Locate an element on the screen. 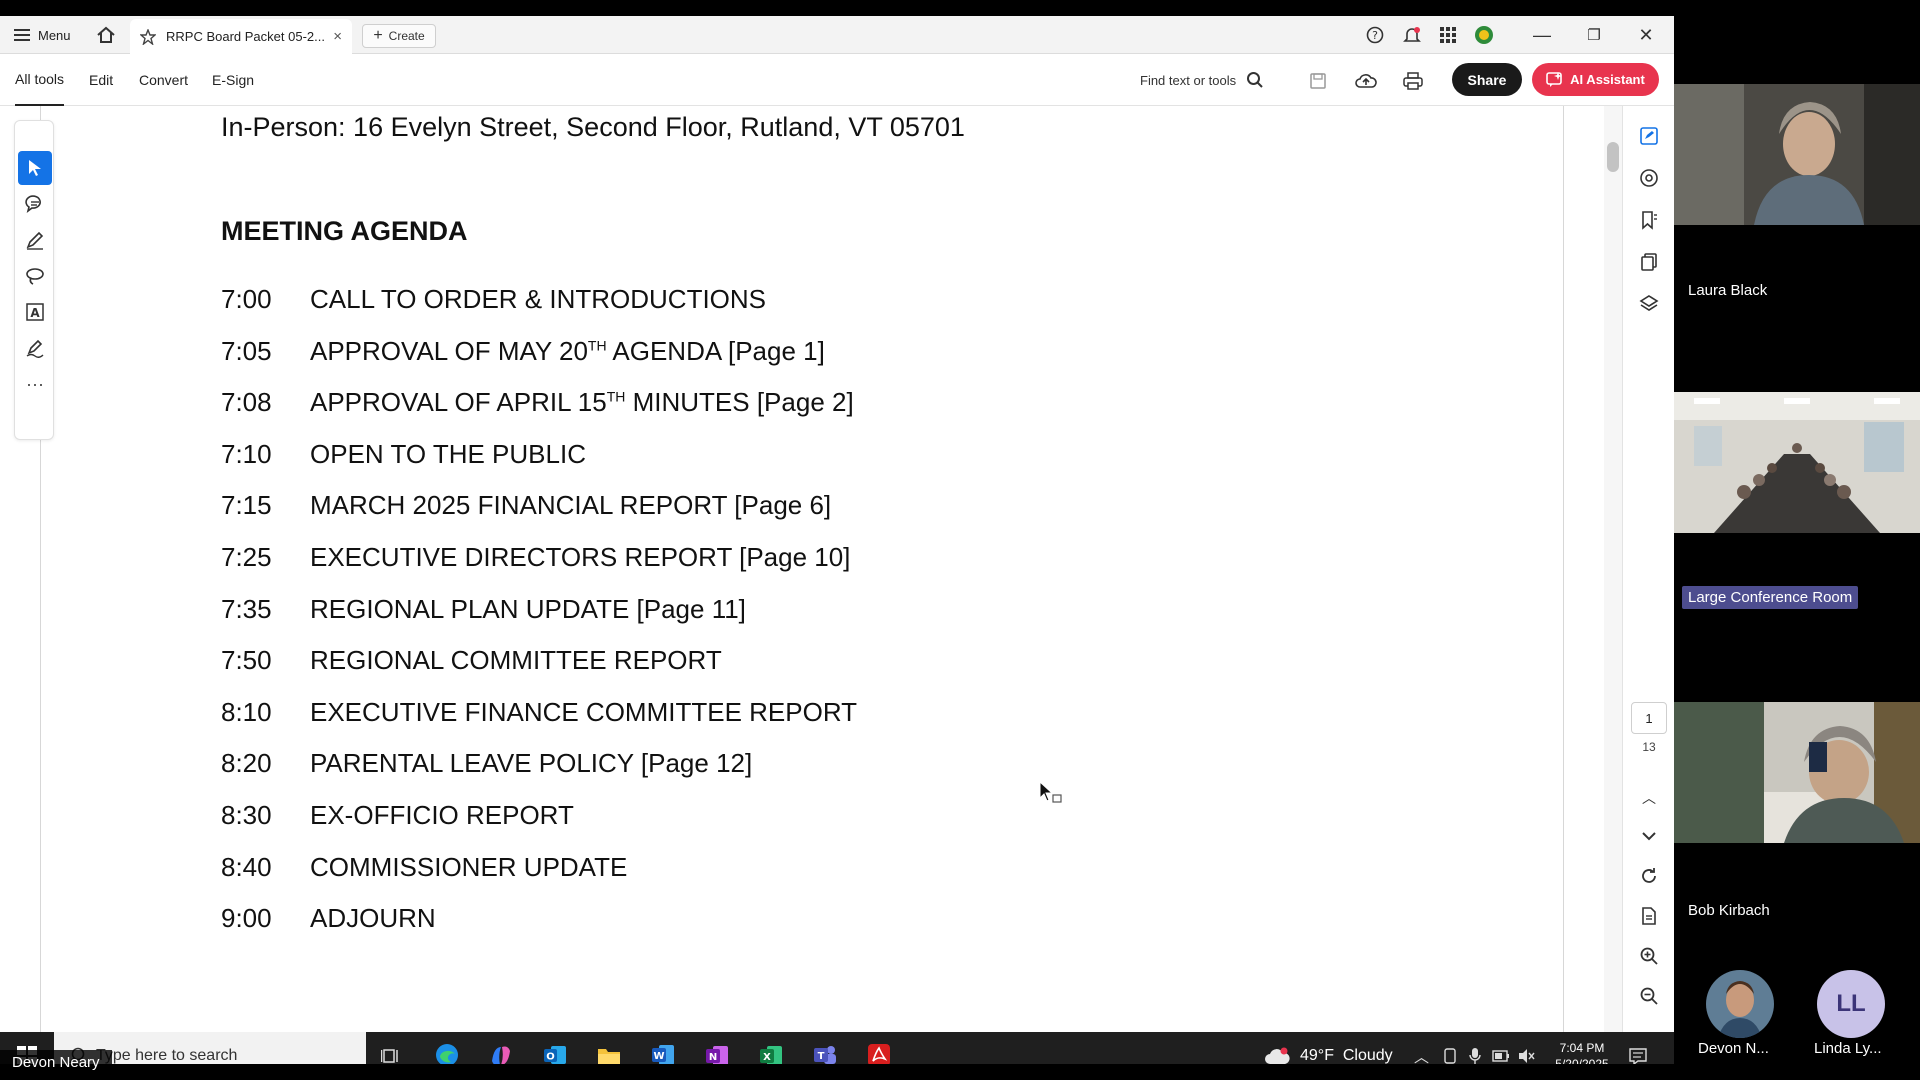 This screenshot has width=1920, height=1080. ai-assistant-label: AI Assistant is located at coordinates (1607, 79).